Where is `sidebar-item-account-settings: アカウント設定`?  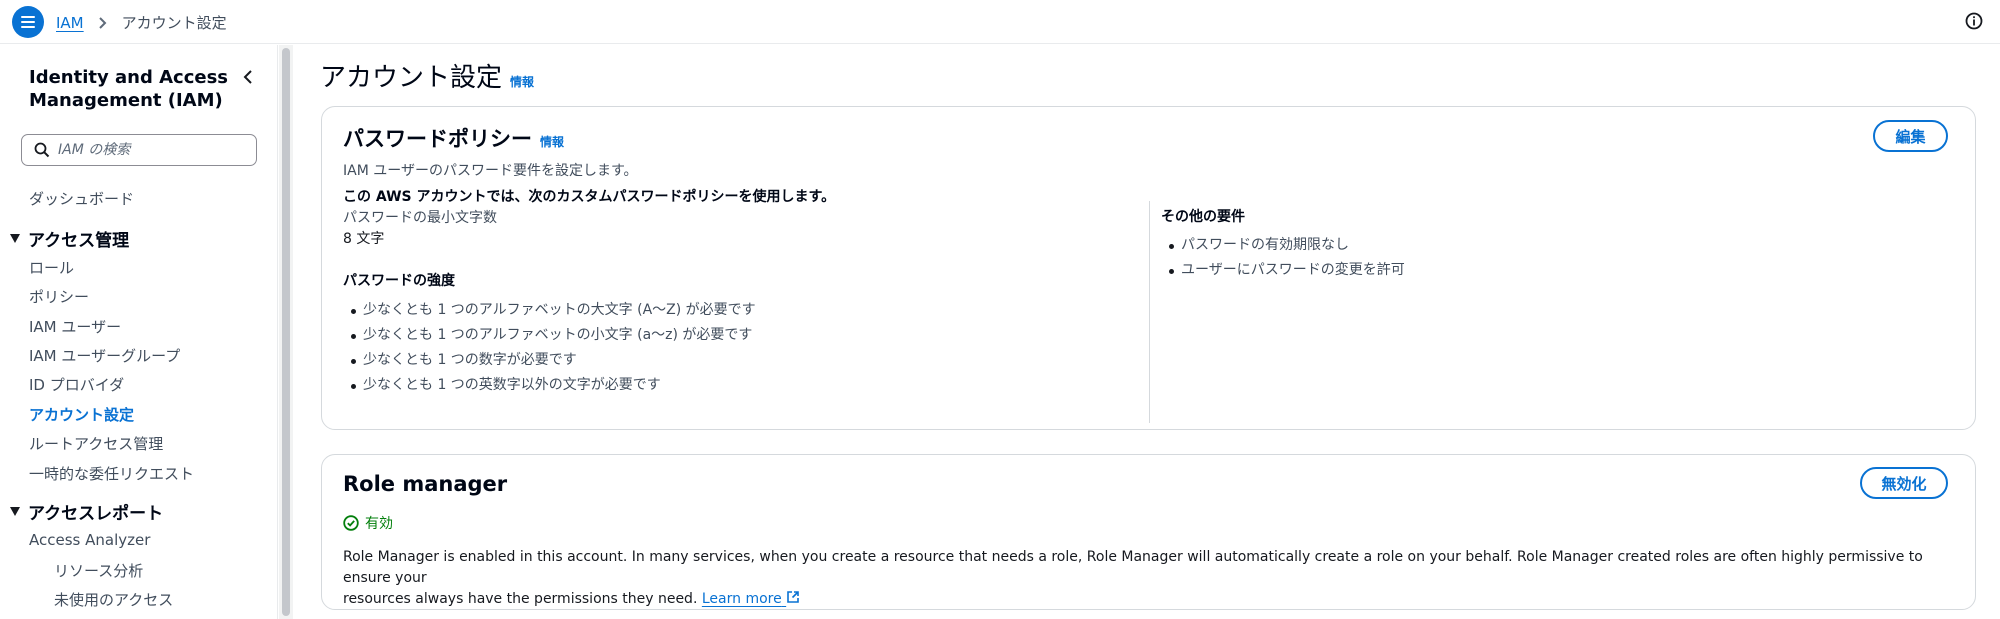
sidebar-item-account-settings: アカウント設定 is located at coordinates (81, 414).